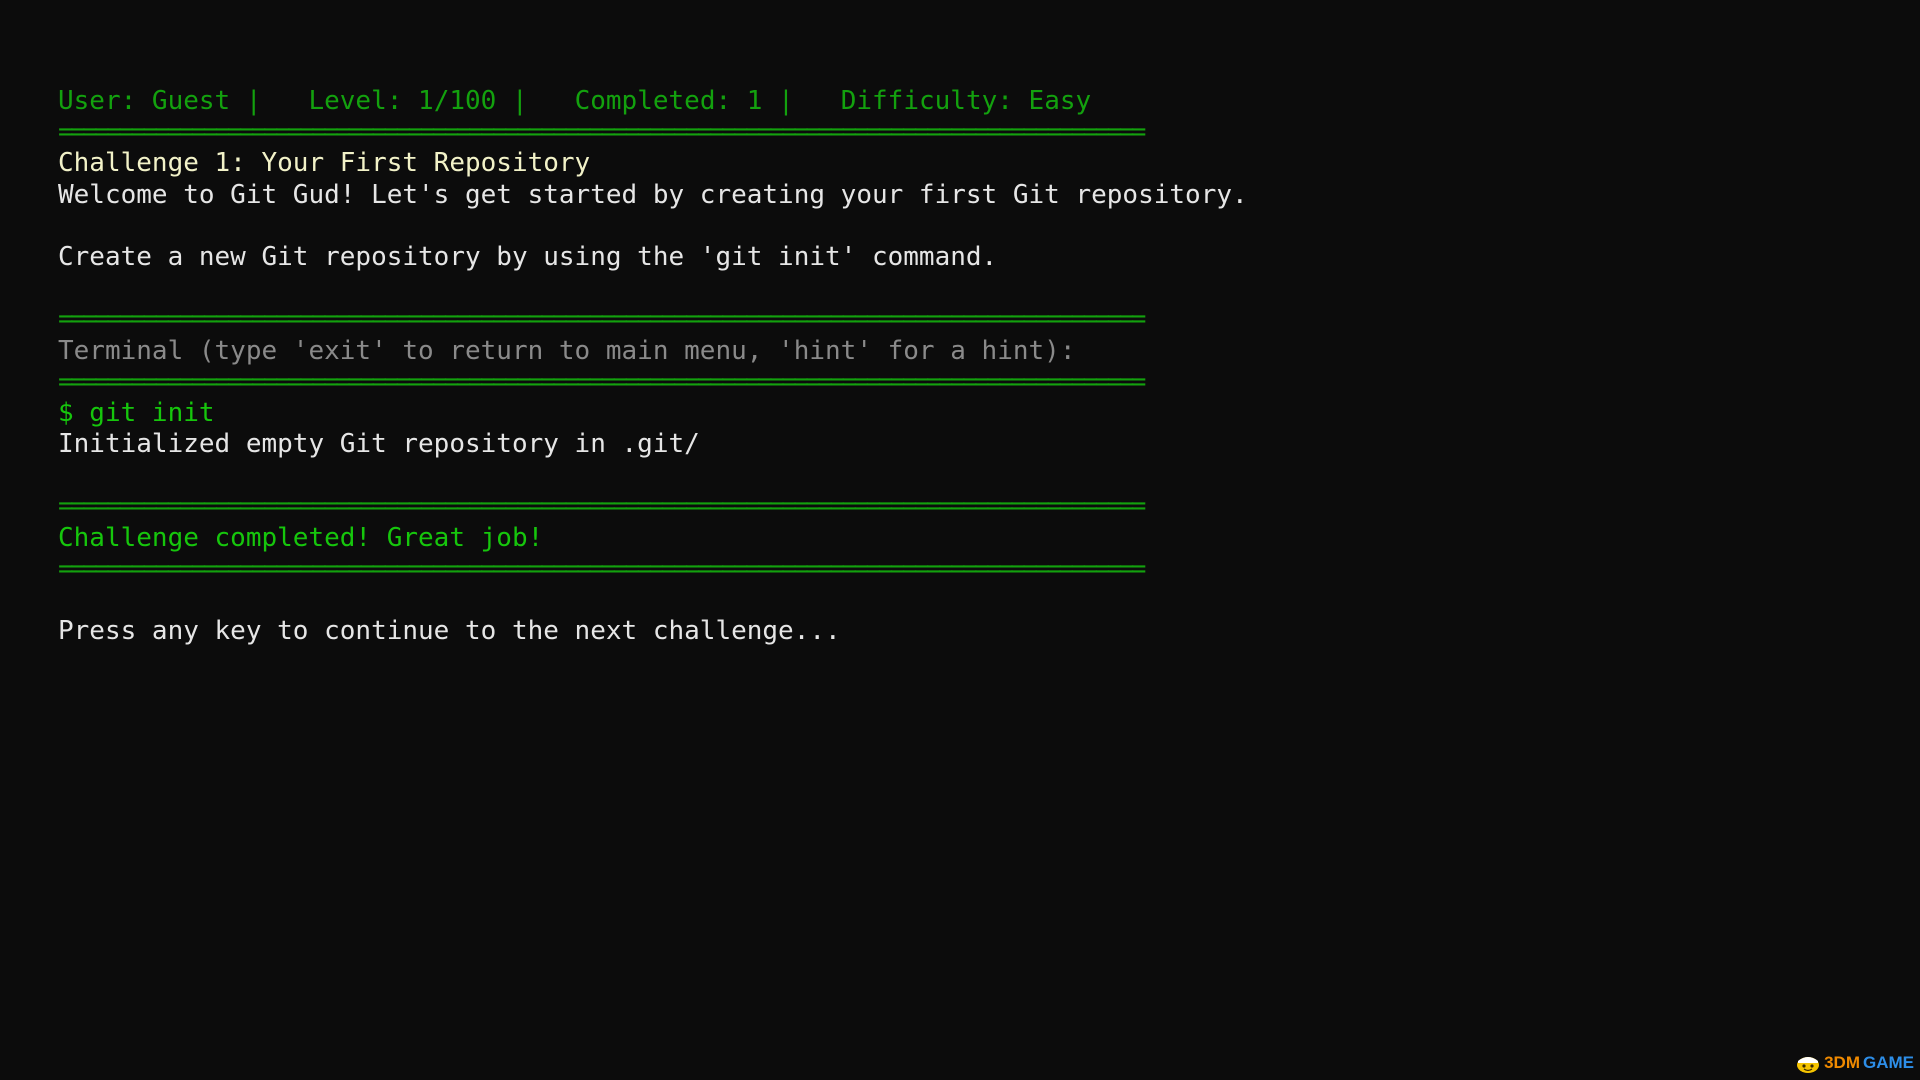 This screenshot has height=1080, width=1920. Describe the element at coordinates (324, 163) in the screenshot. I see `challenge-title: Challenge 1: Your First Repository` at that location.